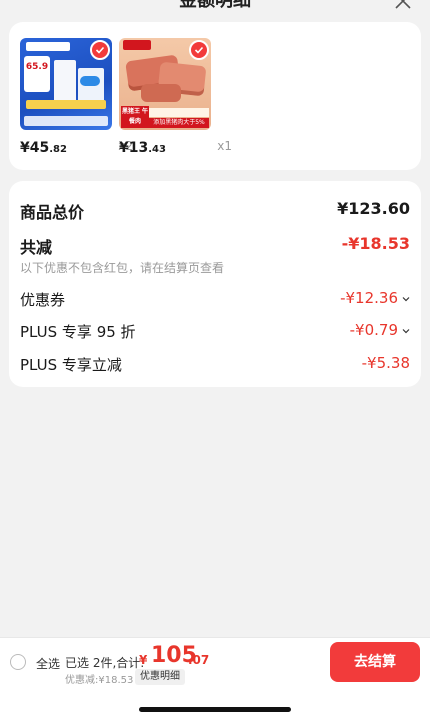 The height and width of the screenshot is (720, 430). I want to click on image-label: 黑猪王 午餐肉, so click(135, 117).